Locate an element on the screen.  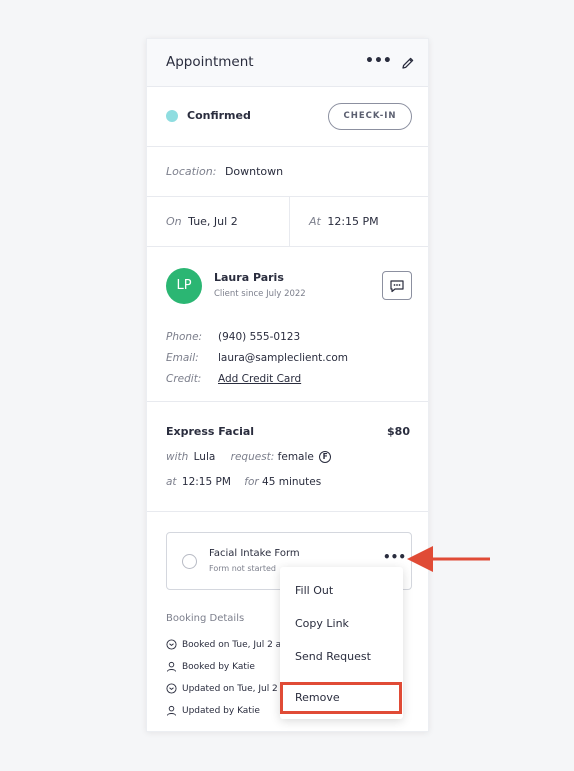
form-status-circle-icon is located at coordinates (189, 561).